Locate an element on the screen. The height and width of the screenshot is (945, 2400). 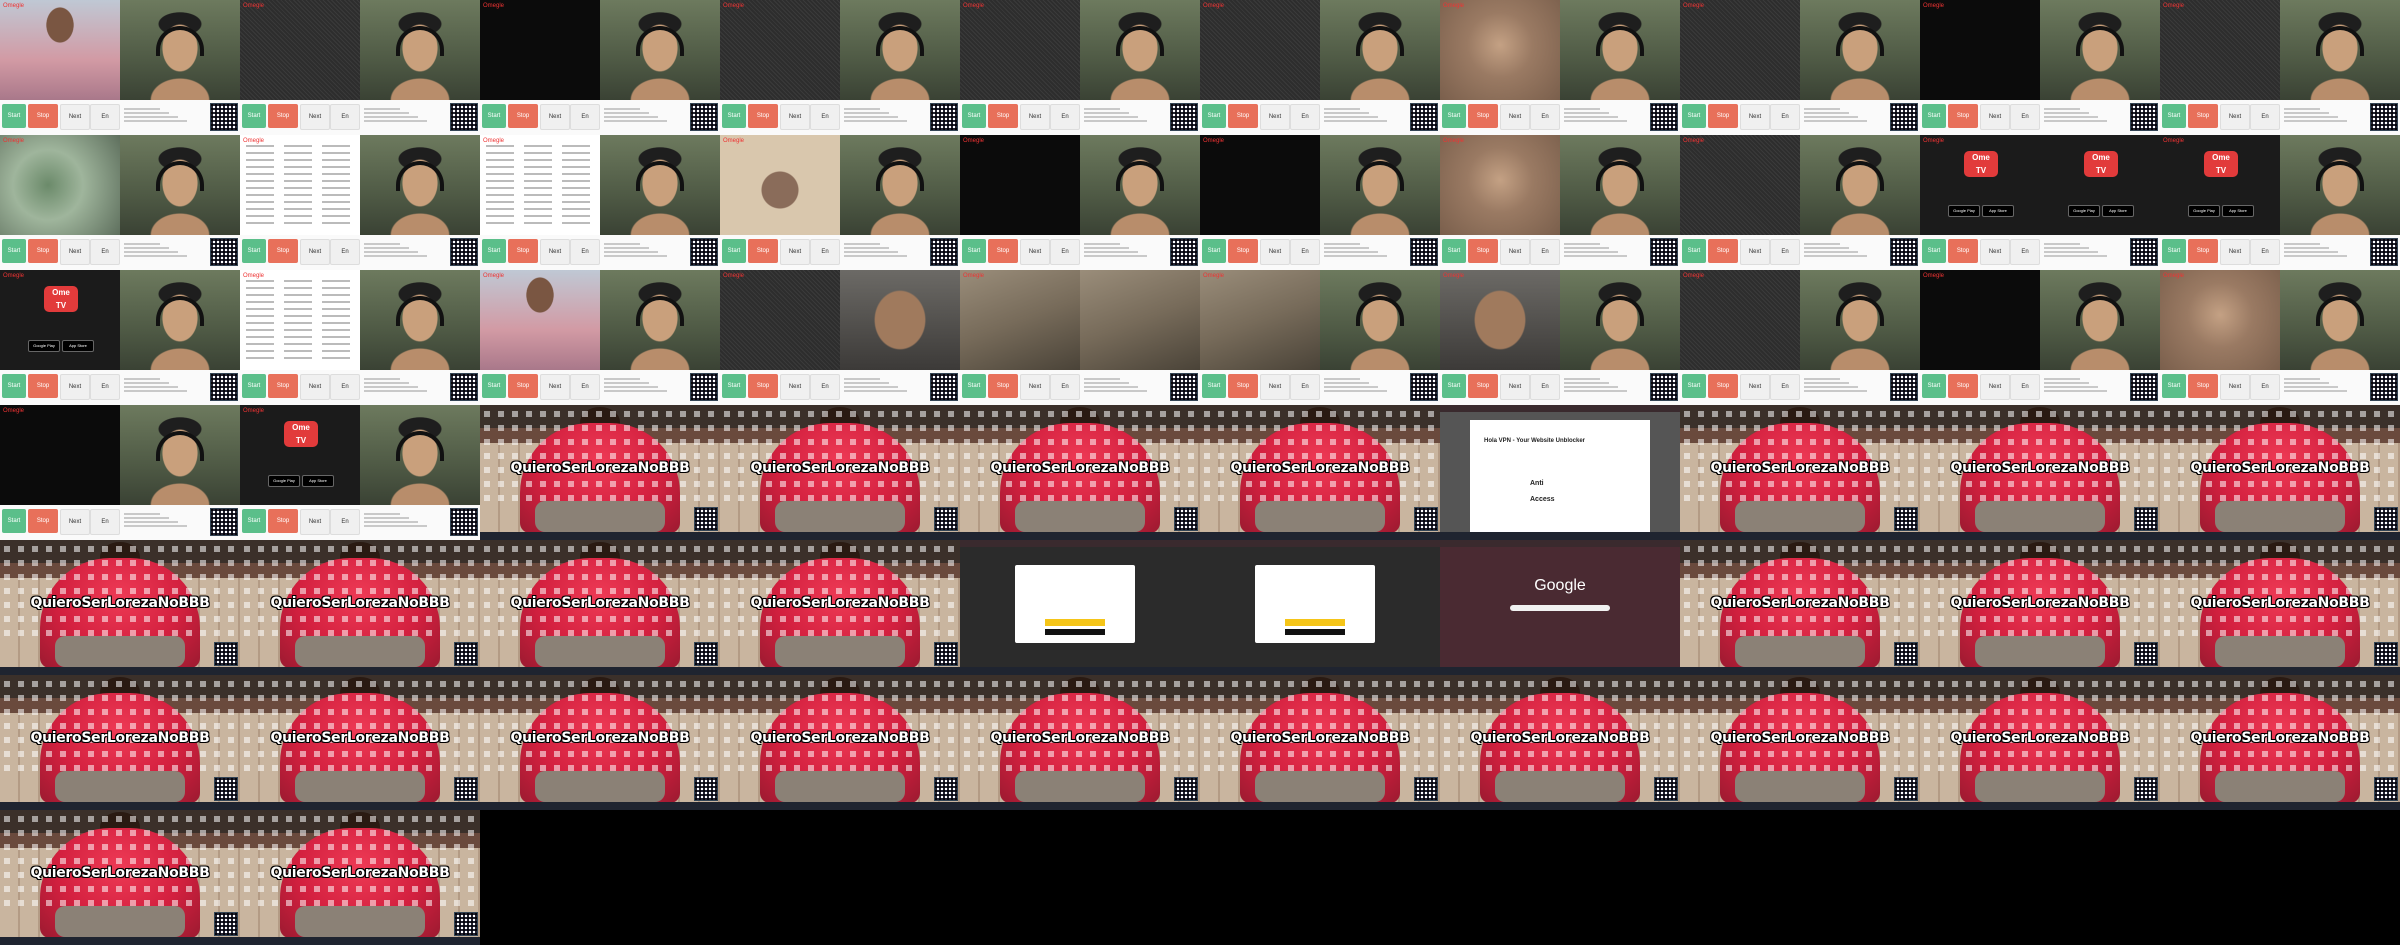
popup-secondary-button is located at coordinates (1075, 632).